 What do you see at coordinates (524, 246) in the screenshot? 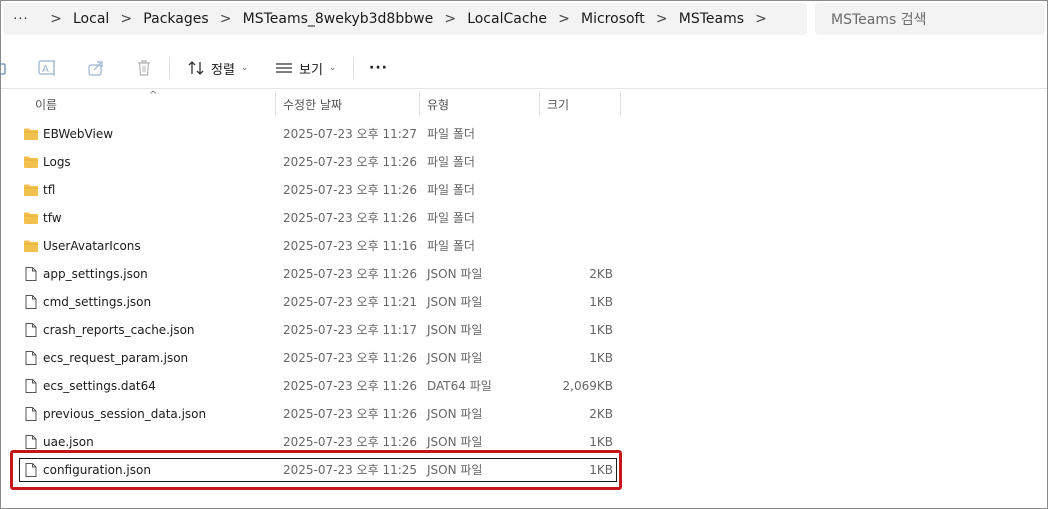
I see `file-row: UserAvatarIcons 2025-07-23 오후 11:16 파일 폴더` at bounding box center [524, 246].